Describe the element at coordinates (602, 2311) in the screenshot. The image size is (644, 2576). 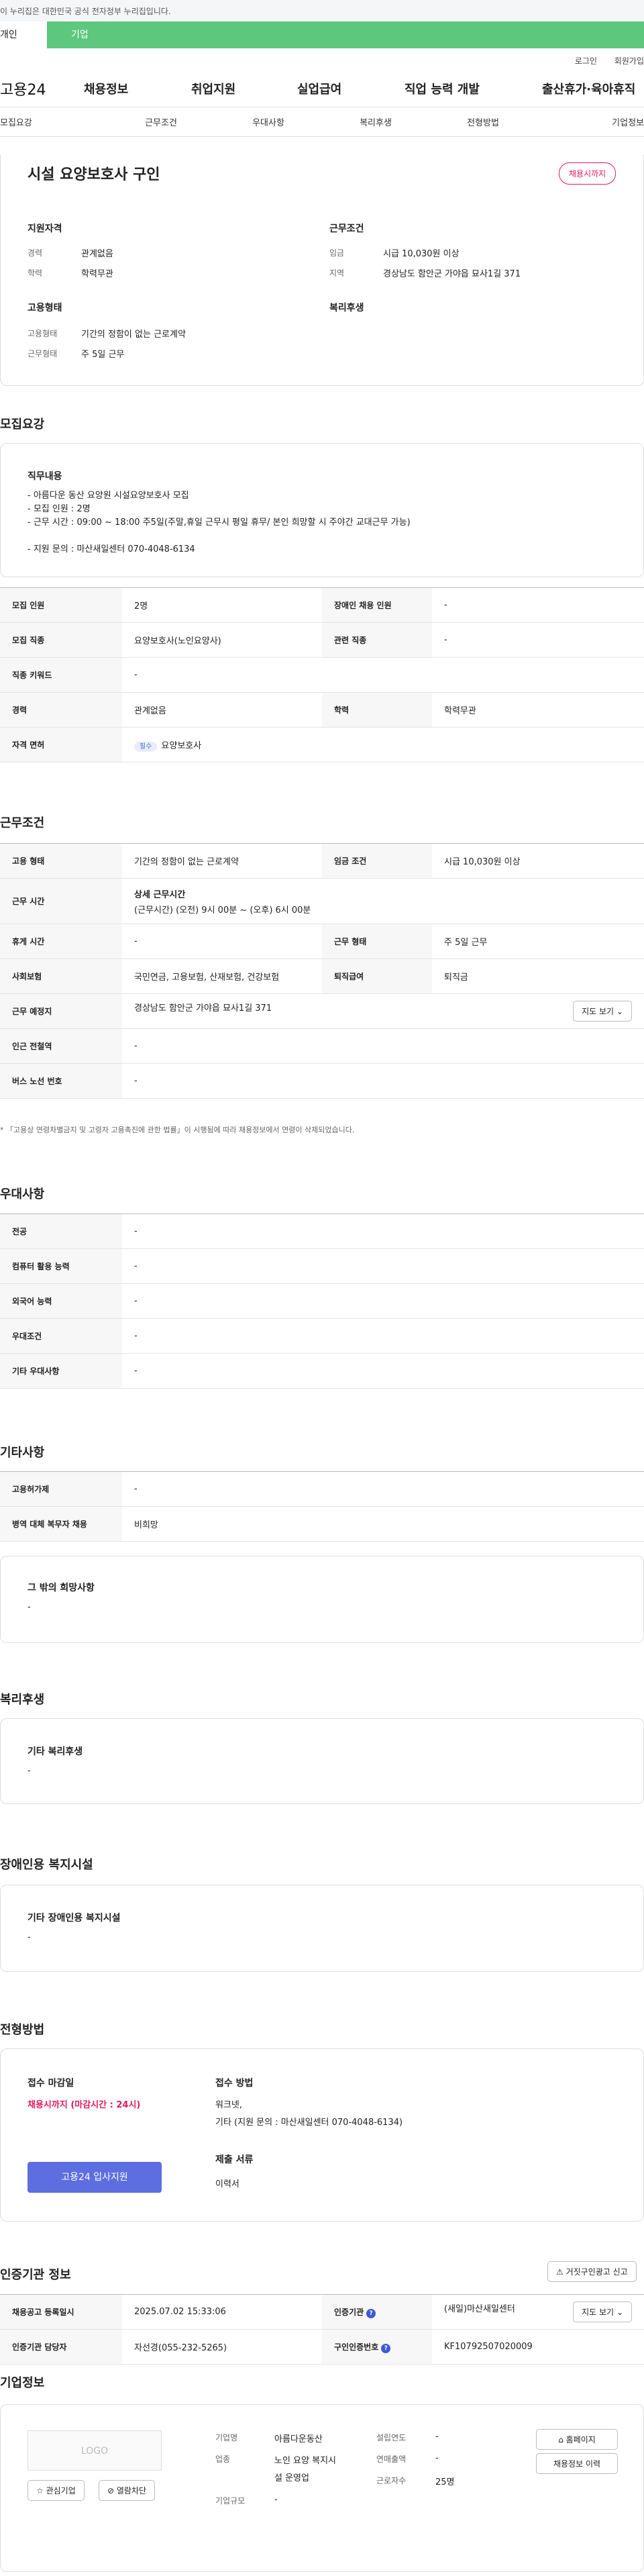
I see `agency-map-button: 지도 보기 ⌄` at that location.